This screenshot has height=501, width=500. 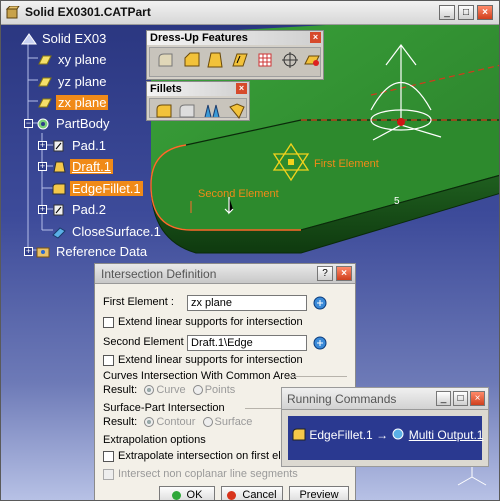 I want to click on first-element-label: First Element, so click(x=346, y=164).